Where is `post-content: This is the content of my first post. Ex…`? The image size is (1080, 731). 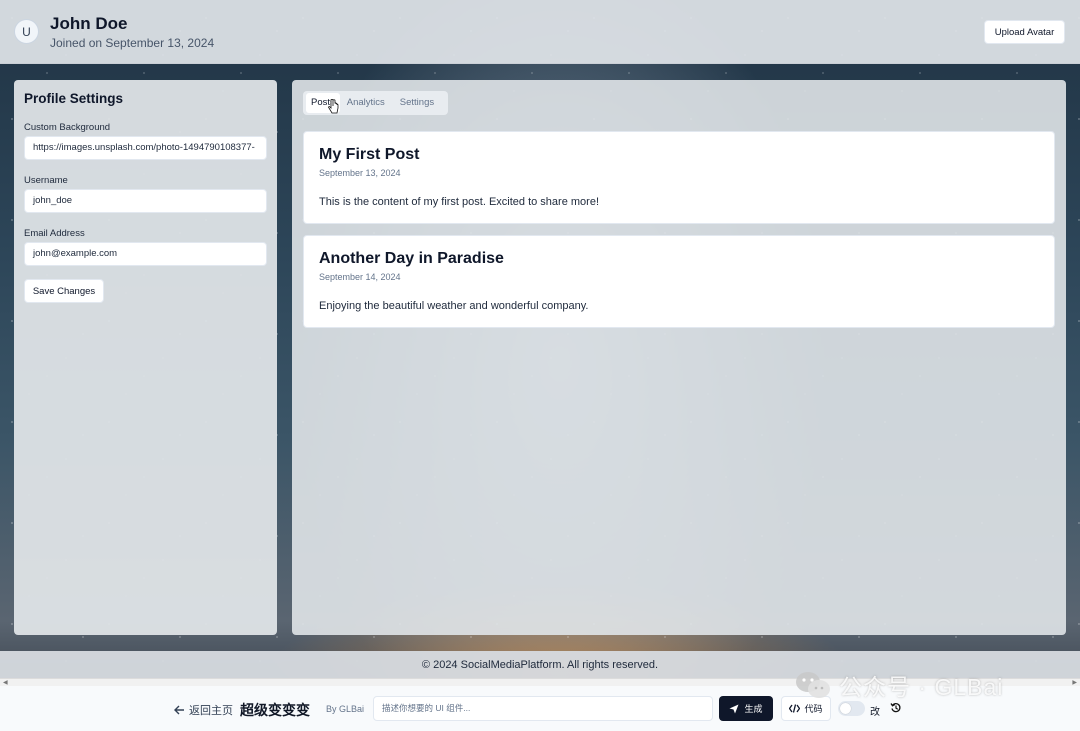 post-content: This is the content of my first post. Ex… is located at coordinates (459, 202).